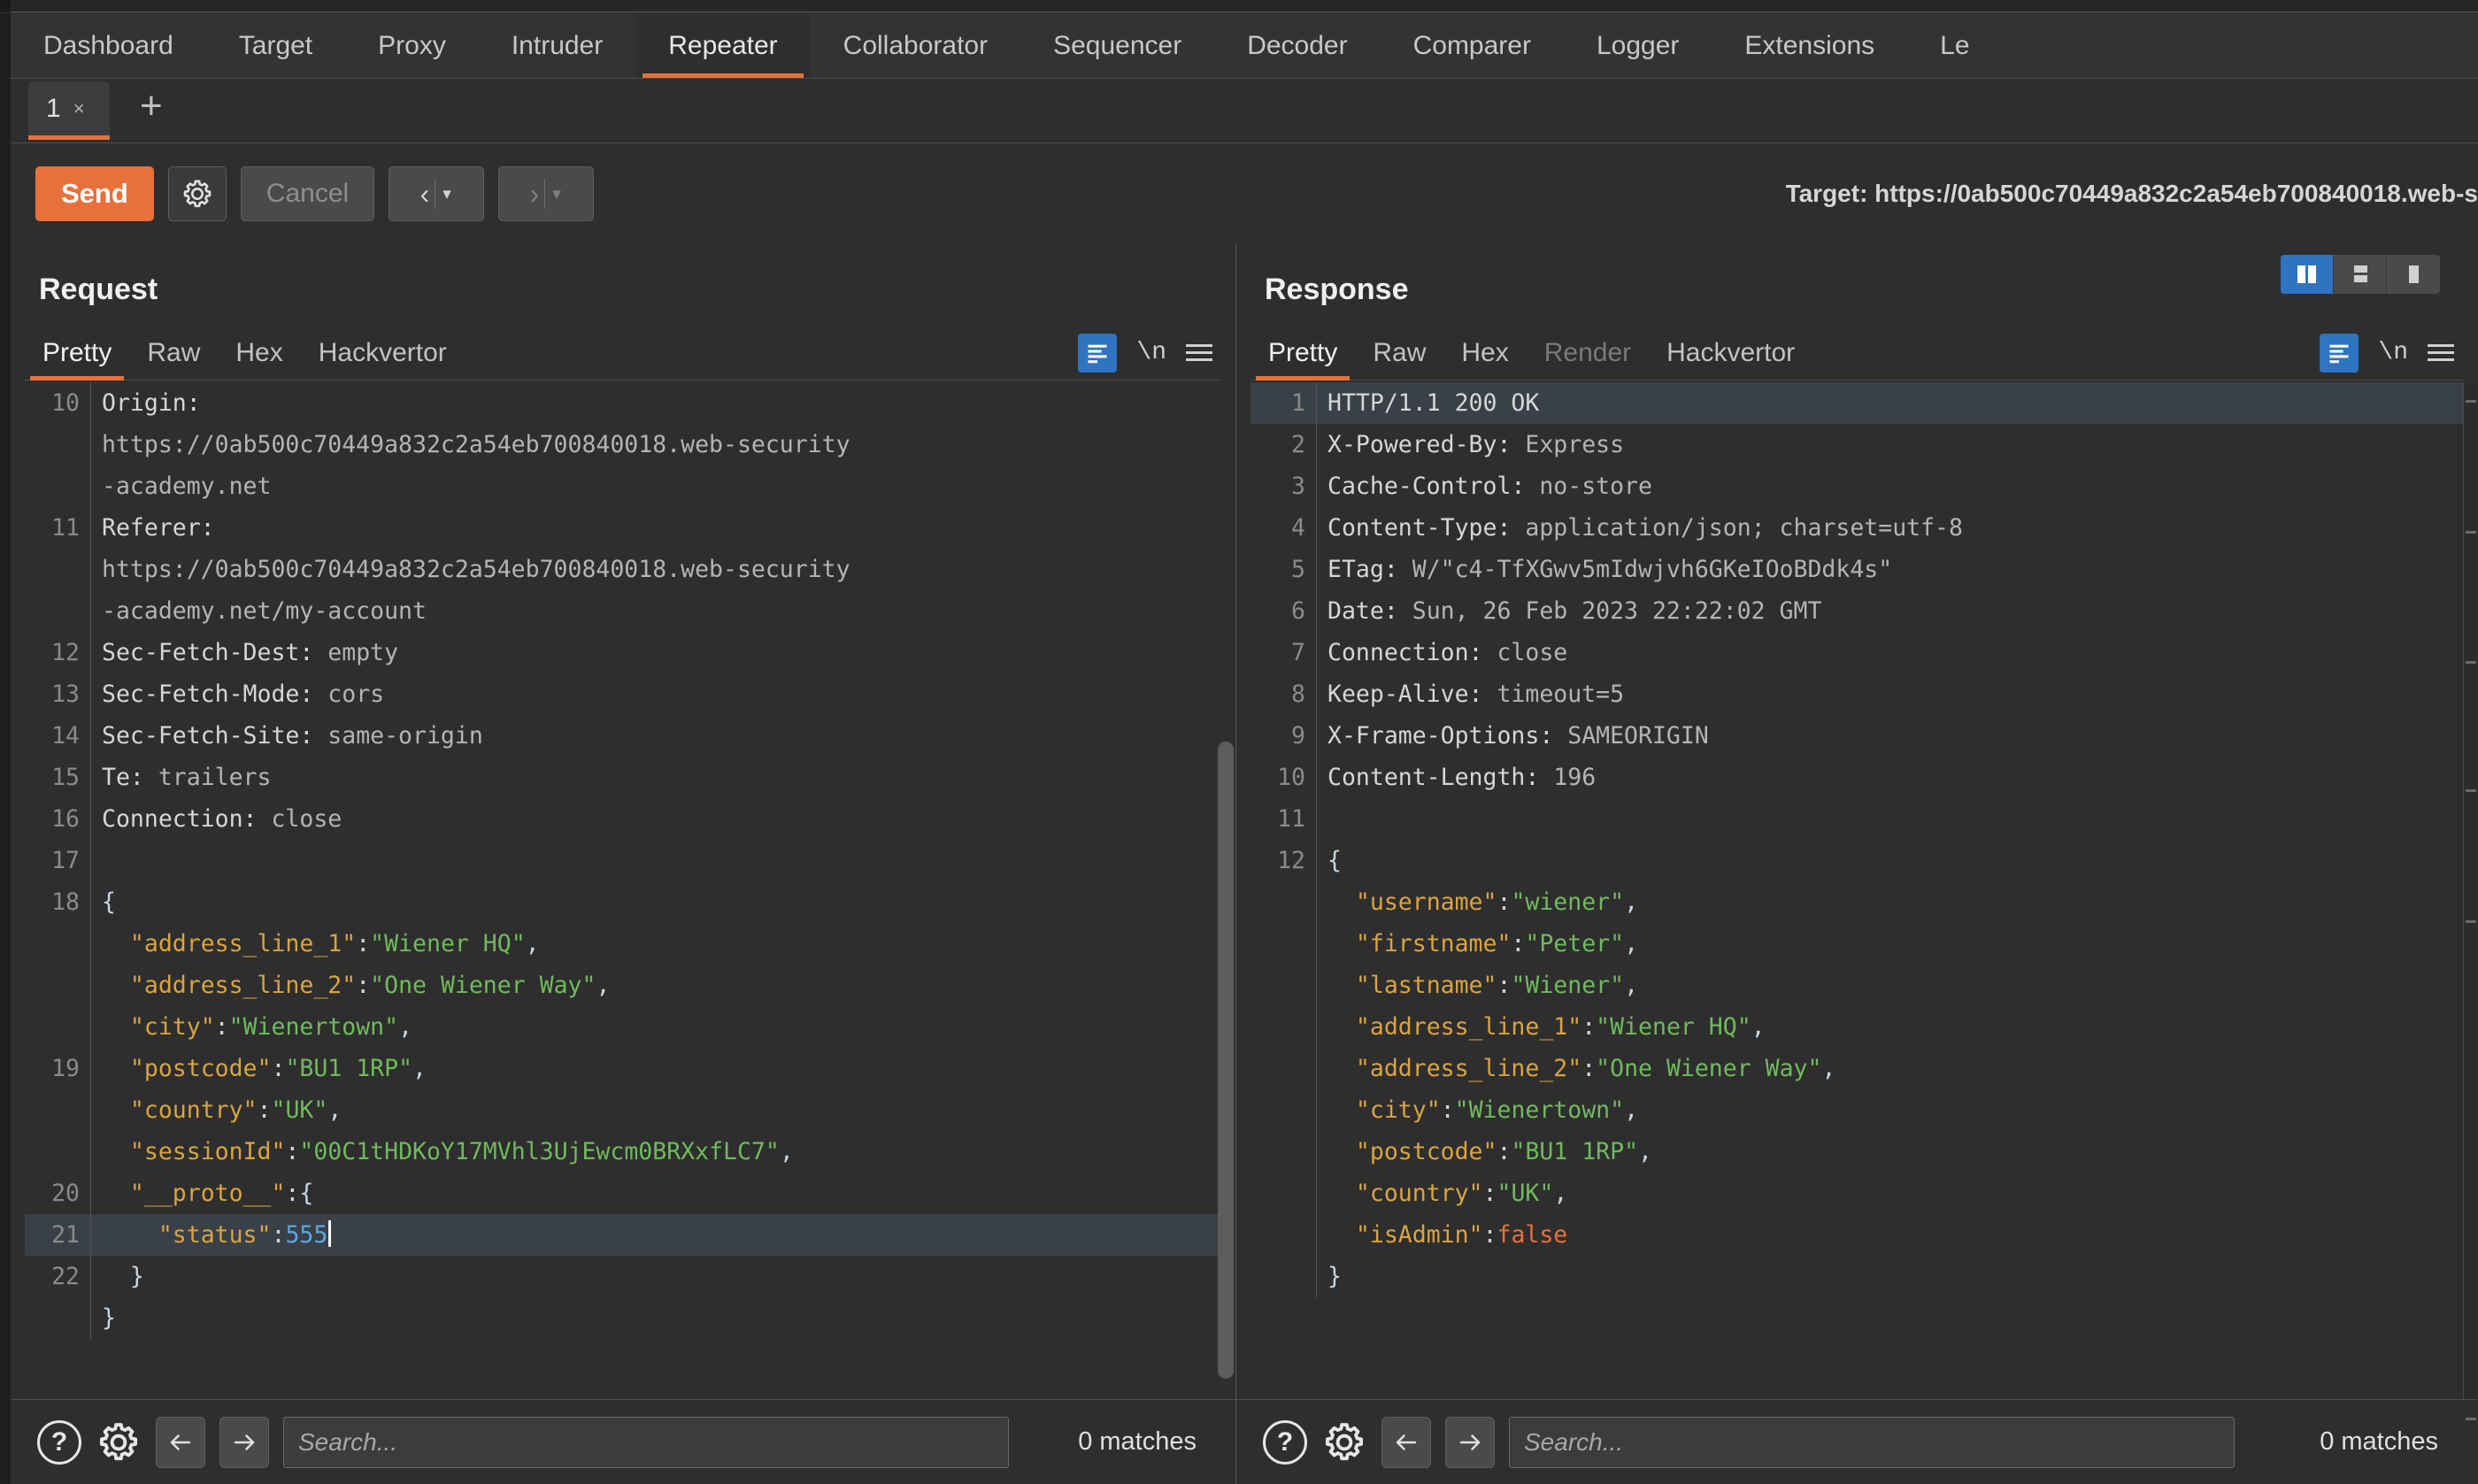  Describe the element at coordinates (1857, 986) in the screenshot. I see `response-code-row: "lastname":"Wiener",` at that location.